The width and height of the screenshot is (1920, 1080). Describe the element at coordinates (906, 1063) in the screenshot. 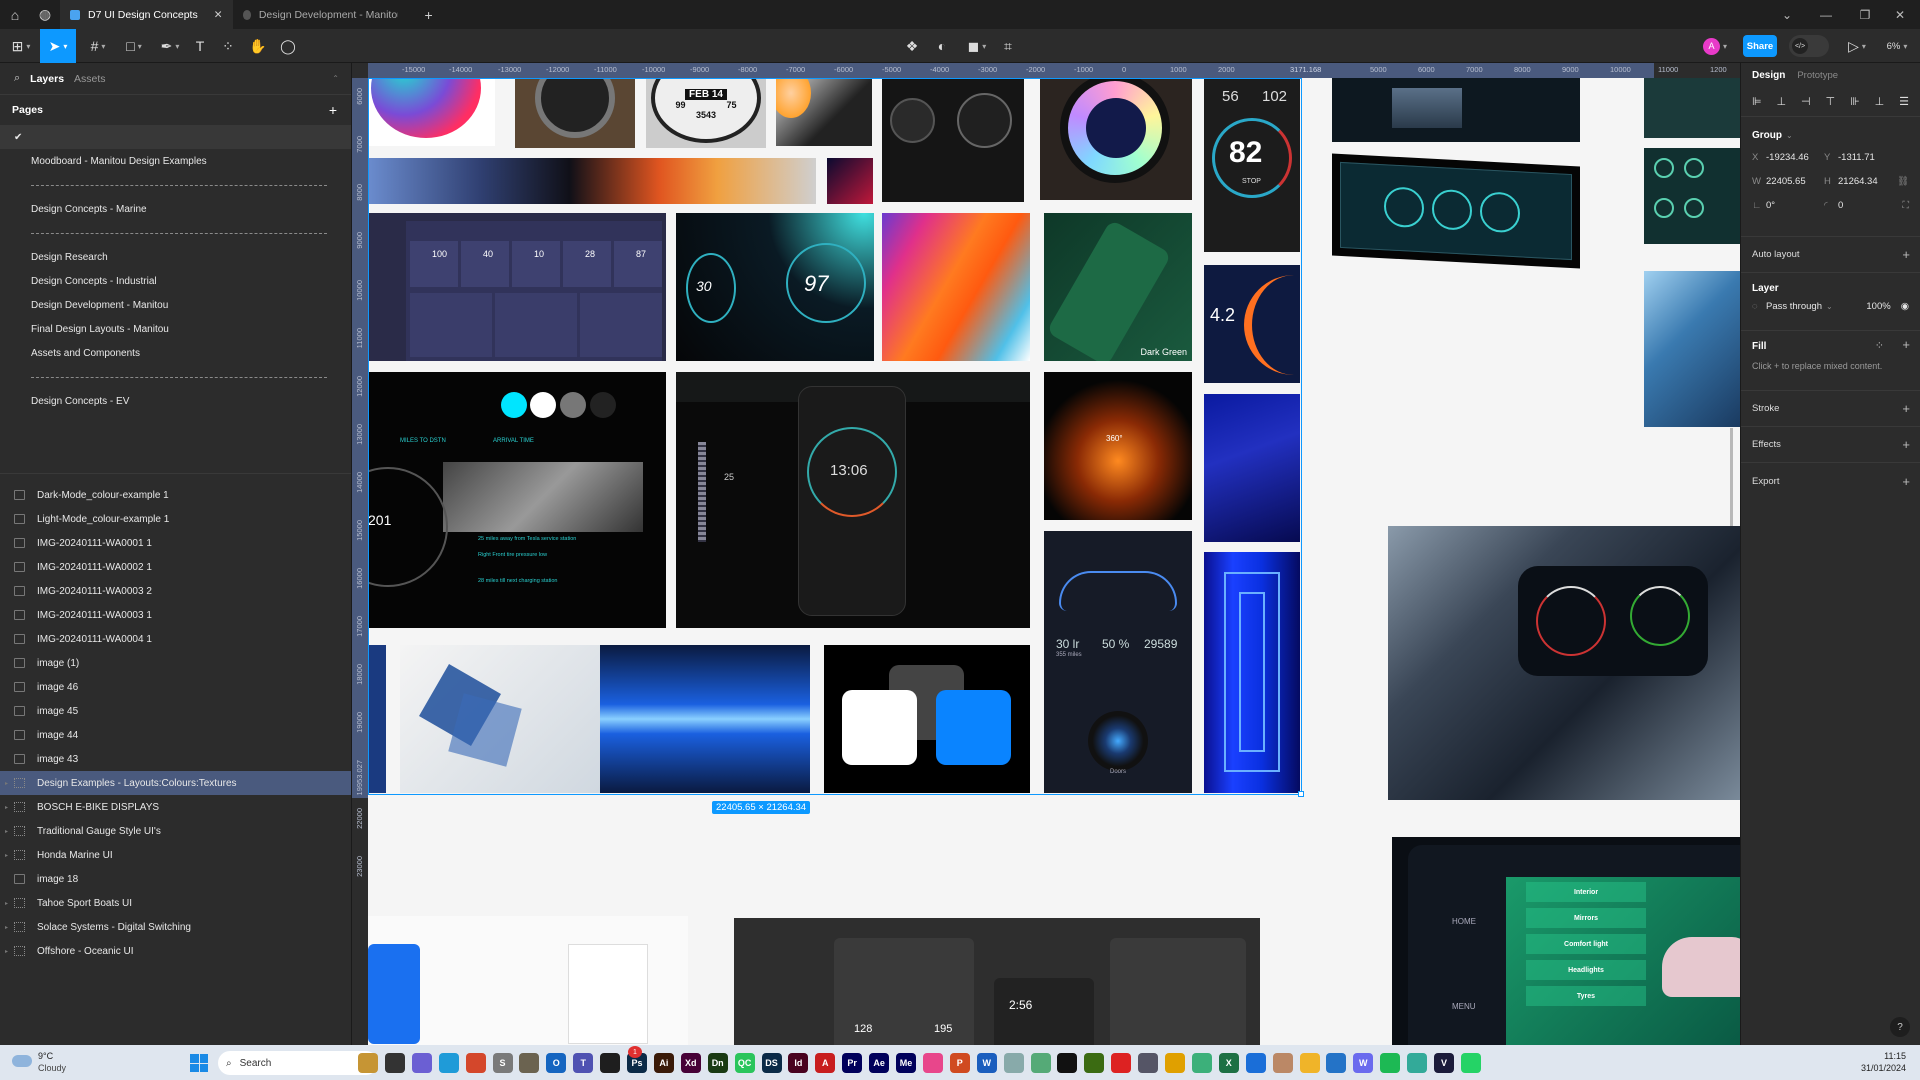

I see `media-encoder-app-icon: Me` at that location.